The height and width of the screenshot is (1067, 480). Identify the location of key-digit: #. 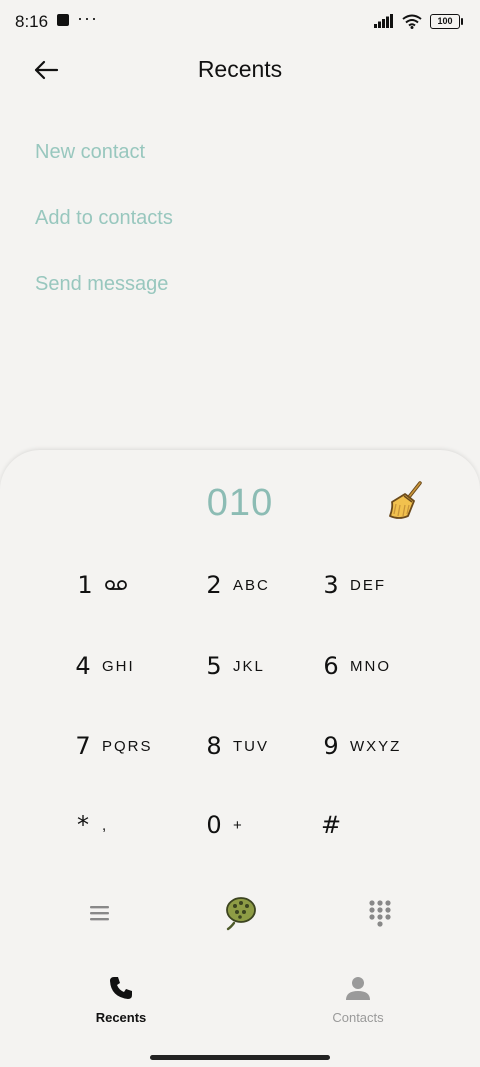
(331, 825).